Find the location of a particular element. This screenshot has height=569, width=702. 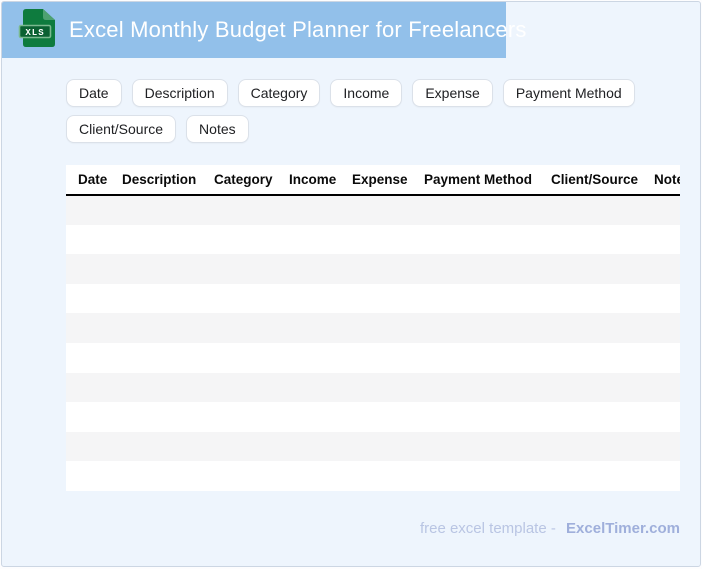

column-header: Payment Method is located at coordinates (475, 180).